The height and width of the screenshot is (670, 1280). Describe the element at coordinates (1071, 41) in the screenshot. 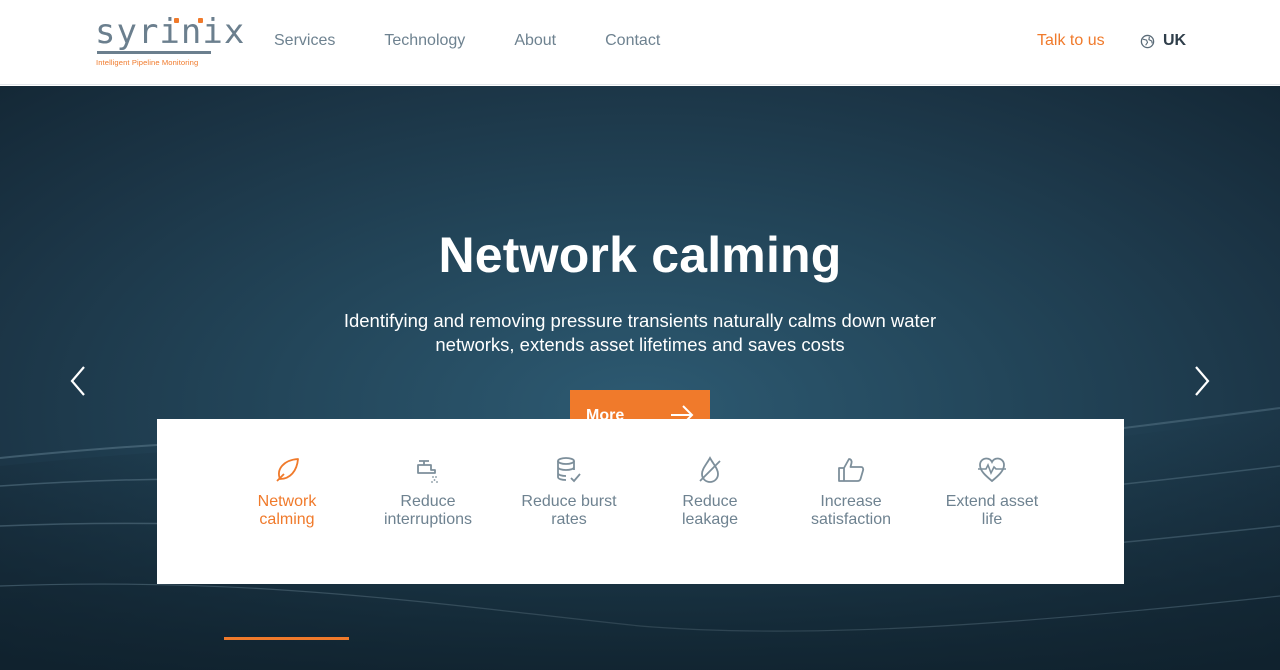

I see `talk-to-us-link: Talk to us` at that location.